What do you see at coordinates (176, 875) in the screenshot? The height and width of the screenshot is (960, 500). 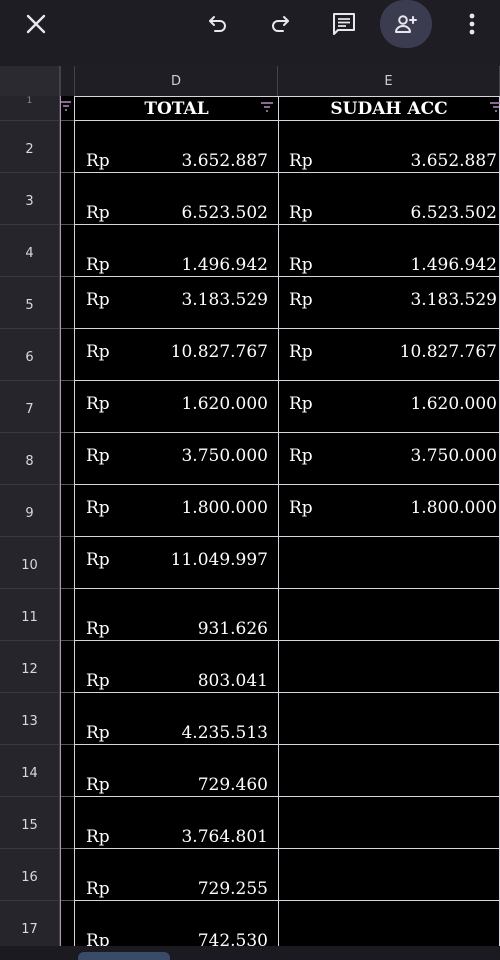 I see `total-cell: Rp 729.255` at bounding box center [176, 875].